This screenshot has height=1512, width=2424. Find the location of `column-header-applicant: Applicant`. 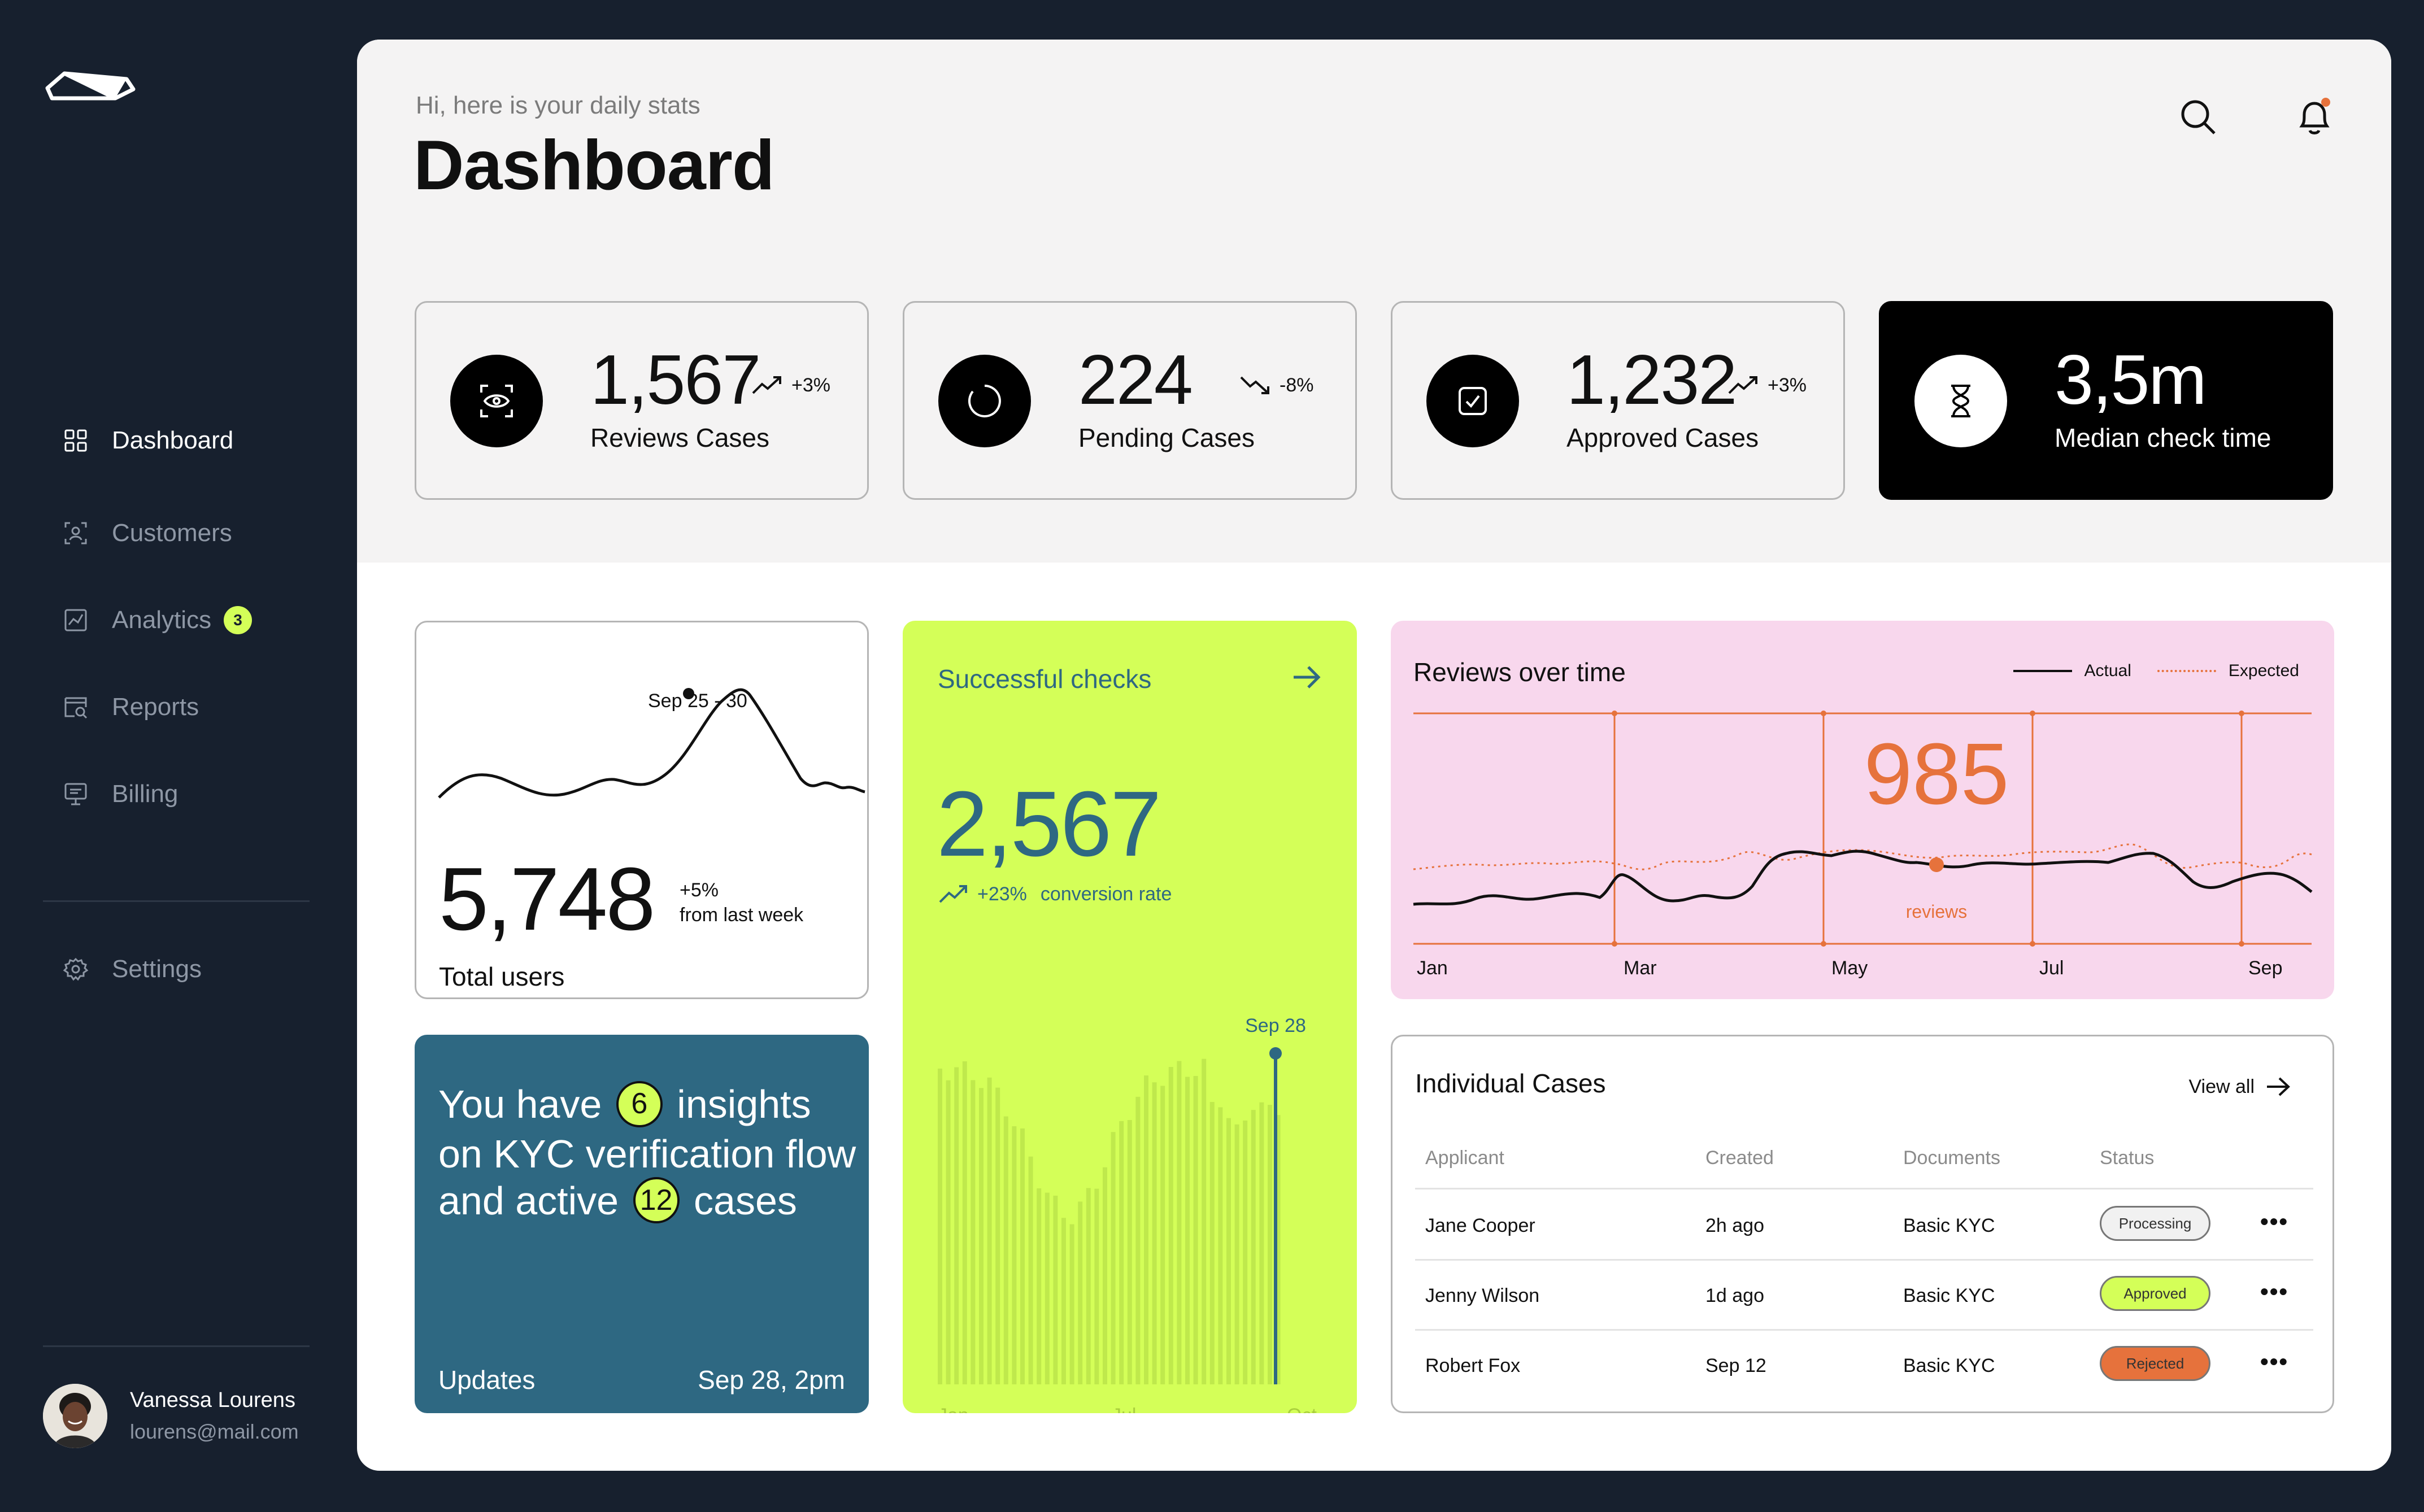

column-header-applicant: Applicant is located at coordinates (1464, 1158).